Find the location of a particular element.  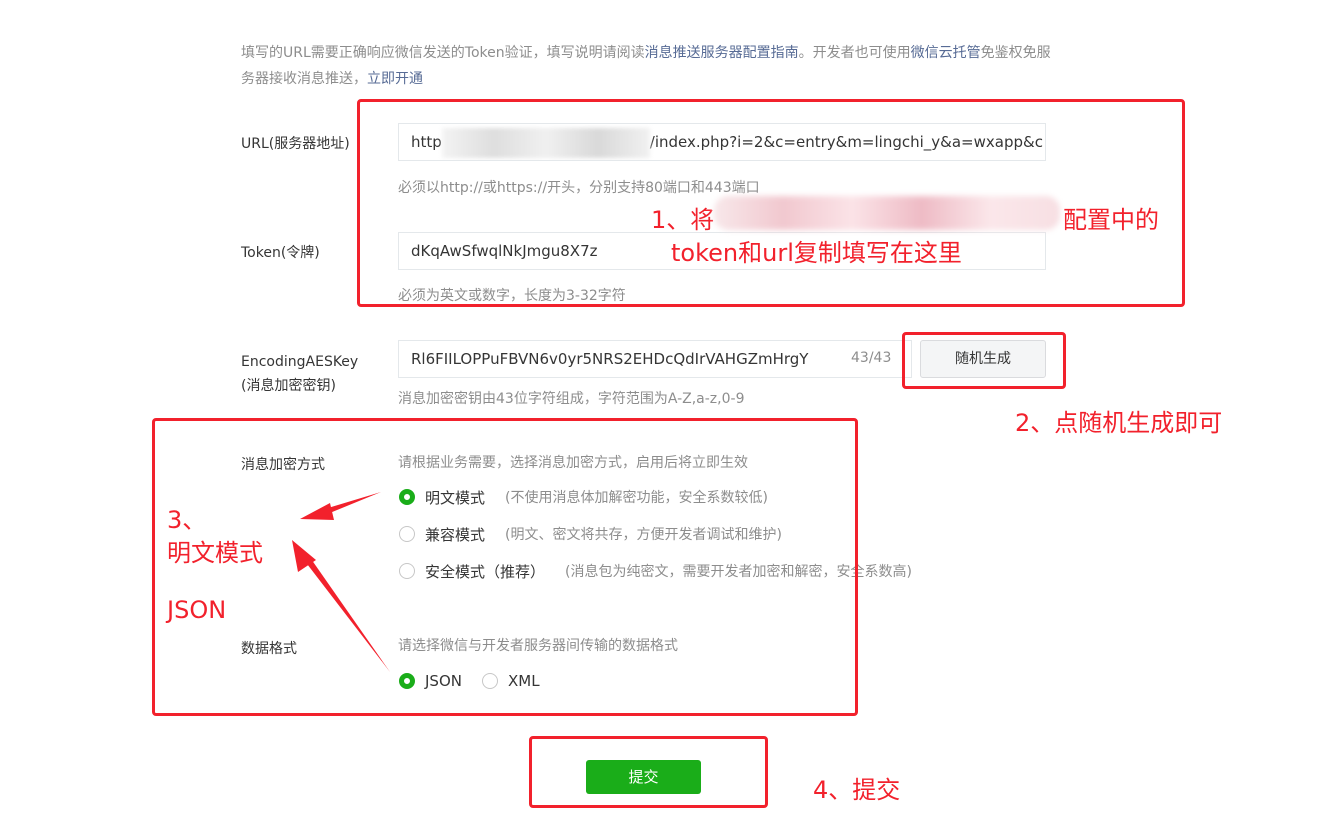

arrow-to-json-icon is located at coordinates (341, 606).